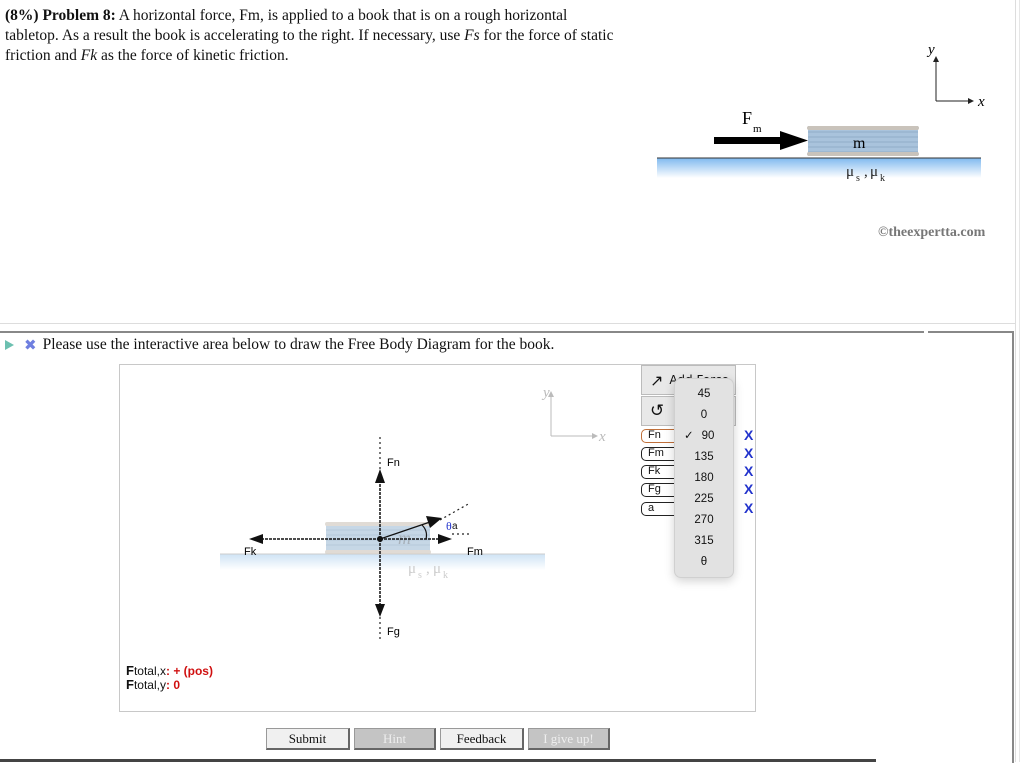 This screenshot has width=1024, height=763. I want to click on net-force-totals: Ftotal,x: + (pos) Ftotal,y: 0, so click(169, 678).